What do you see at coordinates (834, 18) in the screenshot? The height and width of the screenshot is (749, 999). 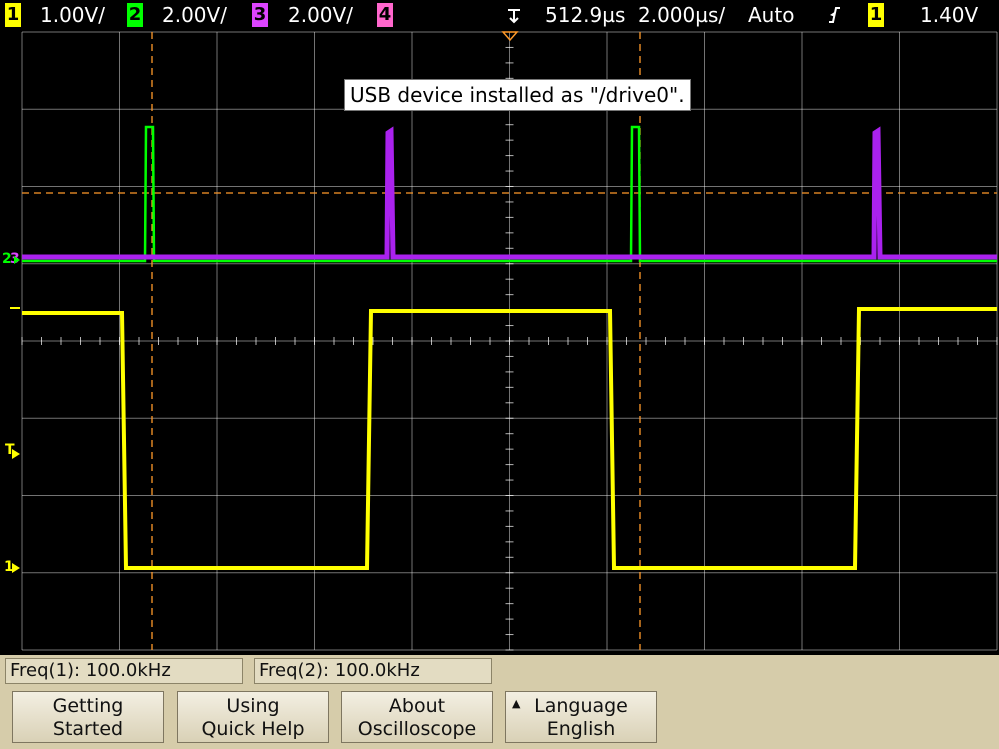 I see `rising-edge-icon` at bounding box center [834, 18].